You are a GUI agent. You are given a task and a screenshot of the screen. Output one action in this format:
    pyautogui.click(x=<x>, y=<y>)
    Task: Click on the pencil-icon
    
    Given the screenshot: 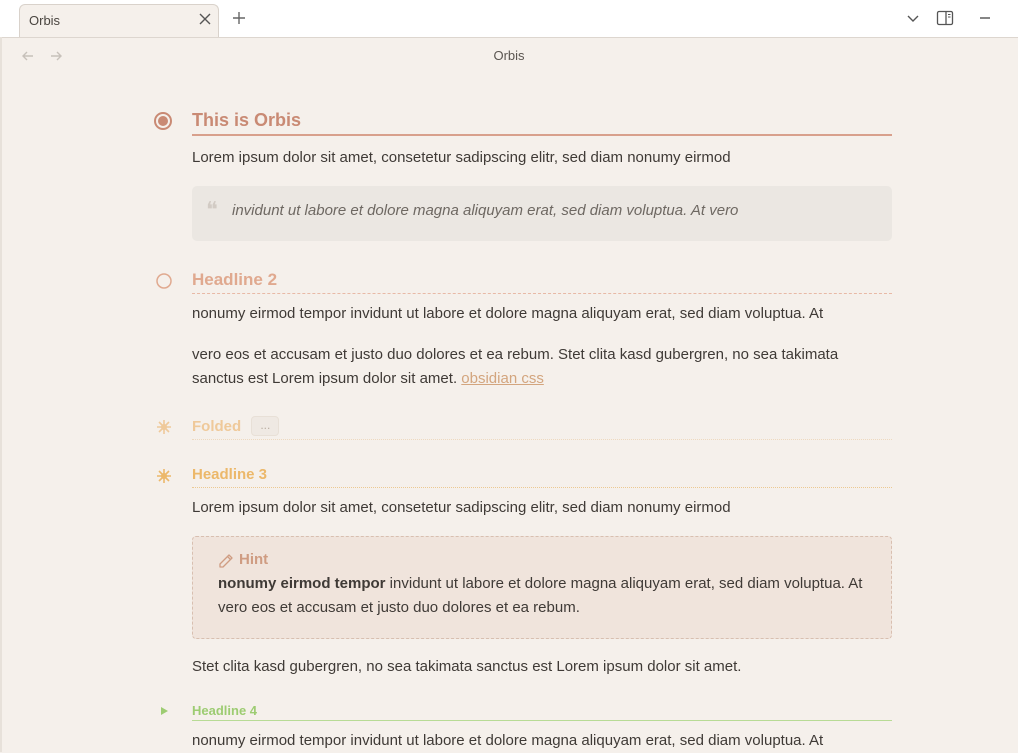 What is the action you would take?
    pyautogui.click(x=226, y=561)
    